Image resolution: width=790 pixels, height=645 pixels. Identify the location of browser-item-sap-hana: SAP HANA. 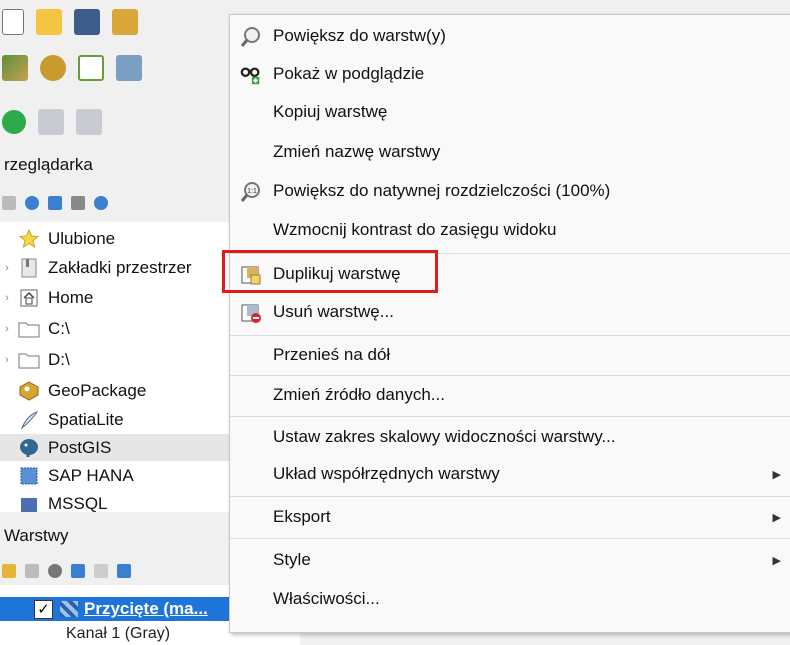
(116, 475).